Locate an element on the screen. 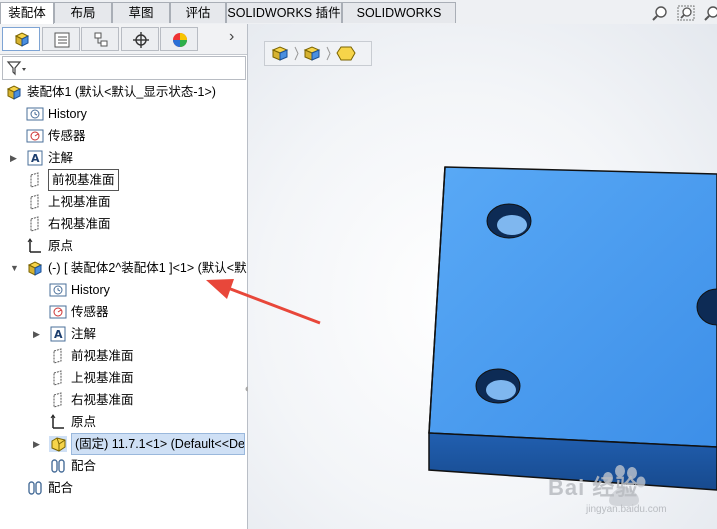  configuration-manager-tab is located at coordinates (100, 39).